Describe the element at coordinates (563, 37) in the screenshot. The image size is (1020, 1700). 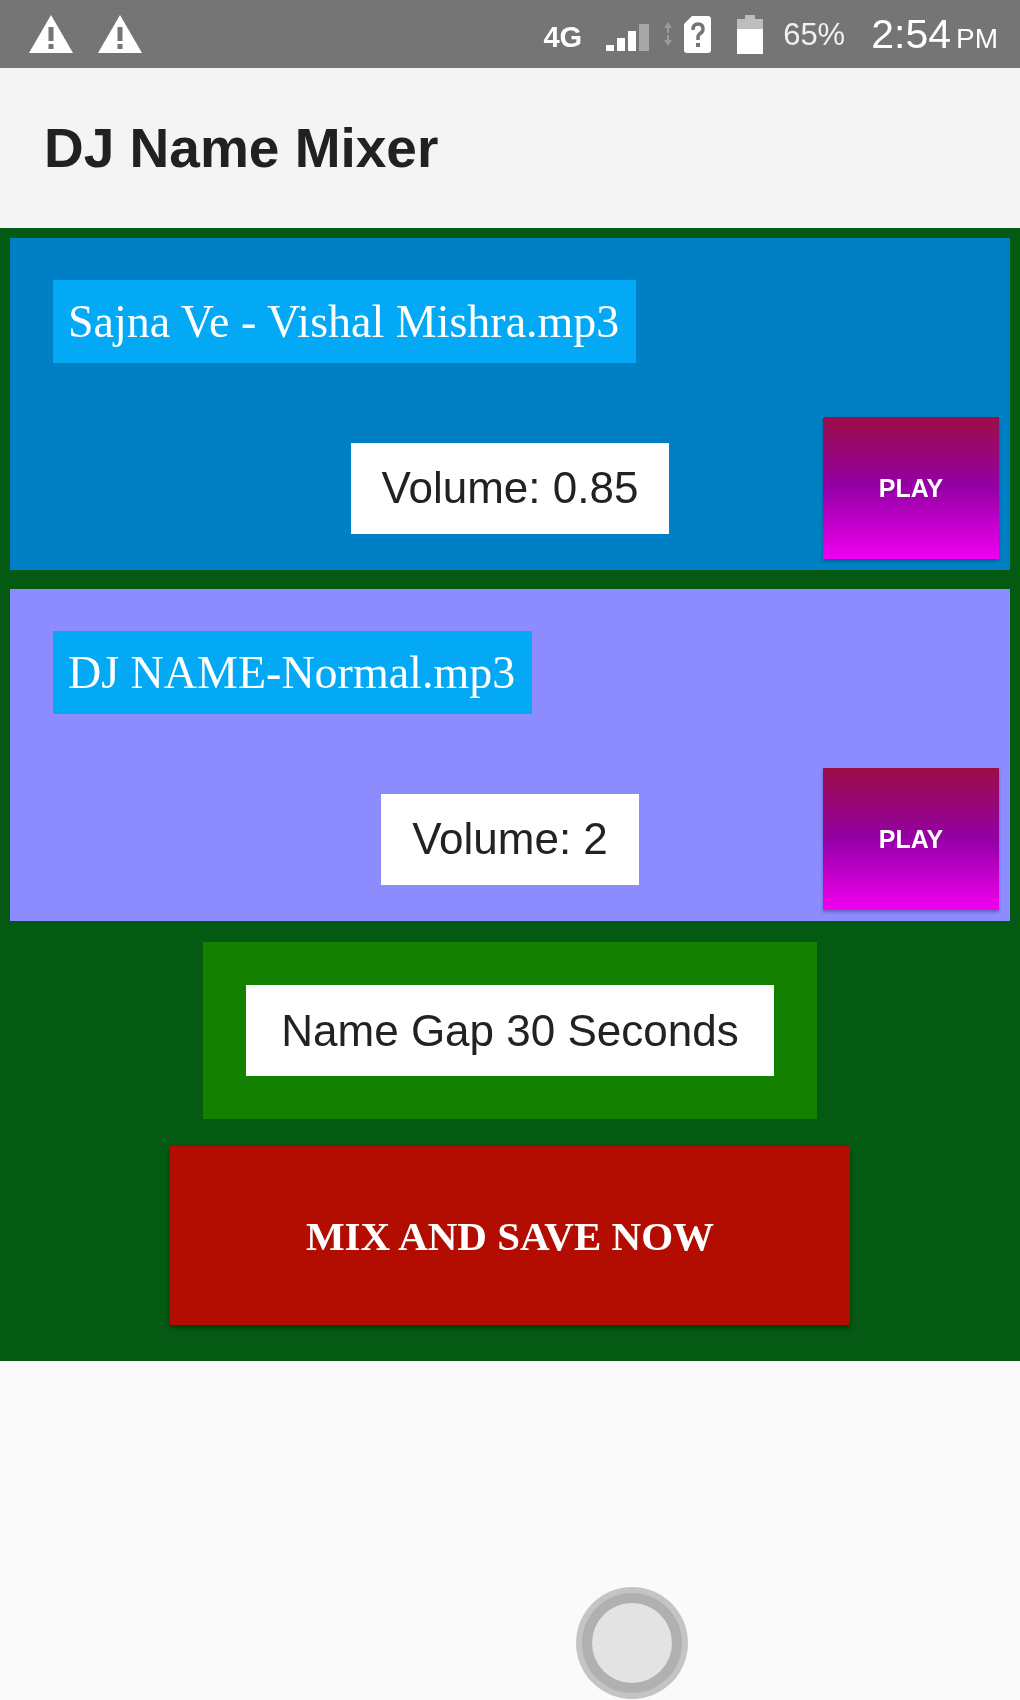
I see `network-type-label: 4G` at that location.